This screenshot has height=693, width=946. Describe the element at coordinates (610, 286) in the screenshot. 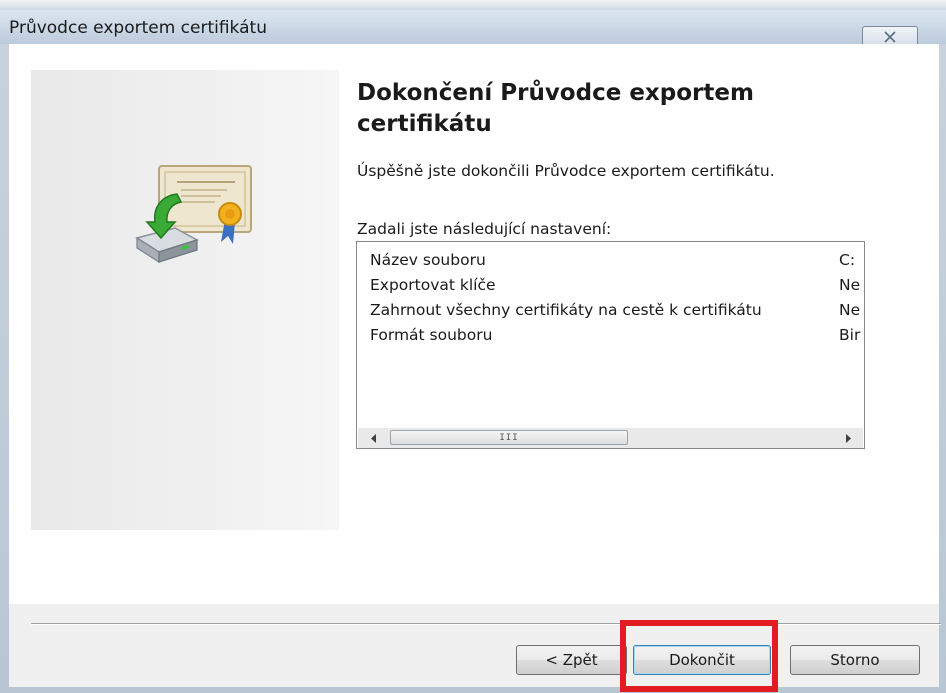

I see `list-item: Exportovat klíče Ne` at that location.